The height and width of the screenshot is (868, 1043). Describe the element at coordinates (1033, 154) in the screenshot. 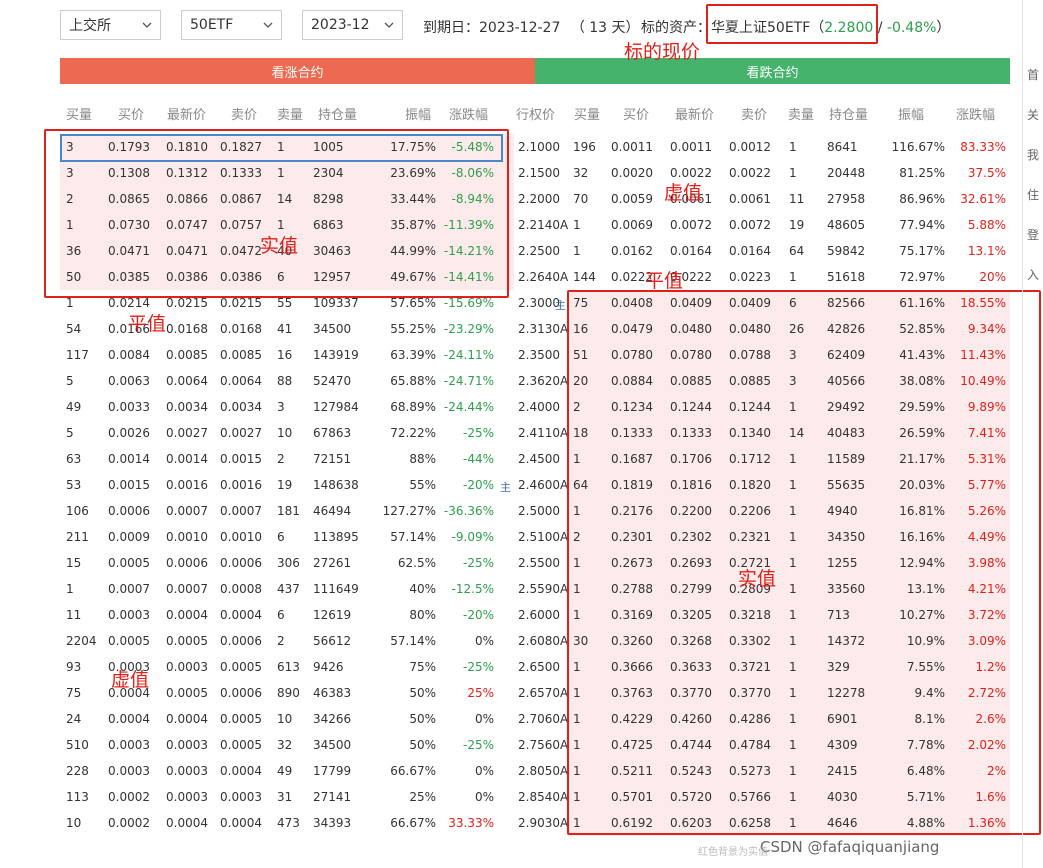

I see `sidebar-item: 我` at that location.